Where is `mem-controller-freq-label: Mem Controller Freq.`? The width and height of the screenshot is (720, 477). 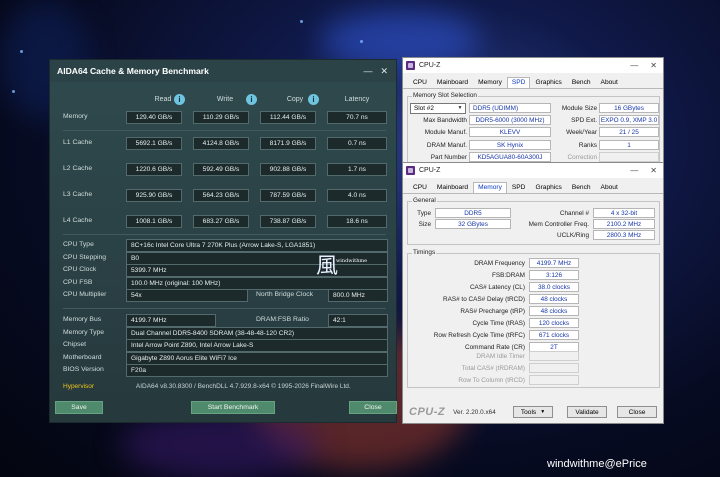
mem-controller-freq-label: Mem Controller Freq. is located at coordinates (558, 224).